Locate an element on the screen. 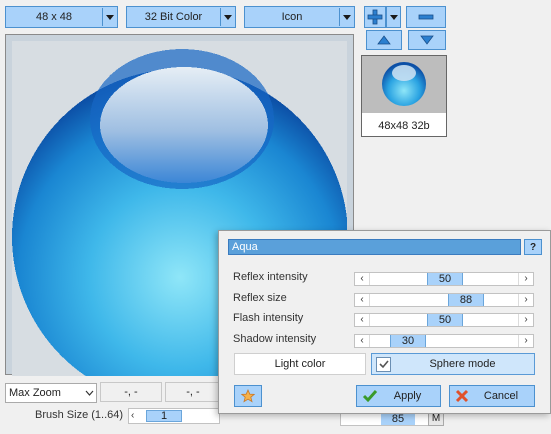 The height and width of the screenshot is (434, 551). selection-coordinates: -, - is located at coordinates (193, 392).